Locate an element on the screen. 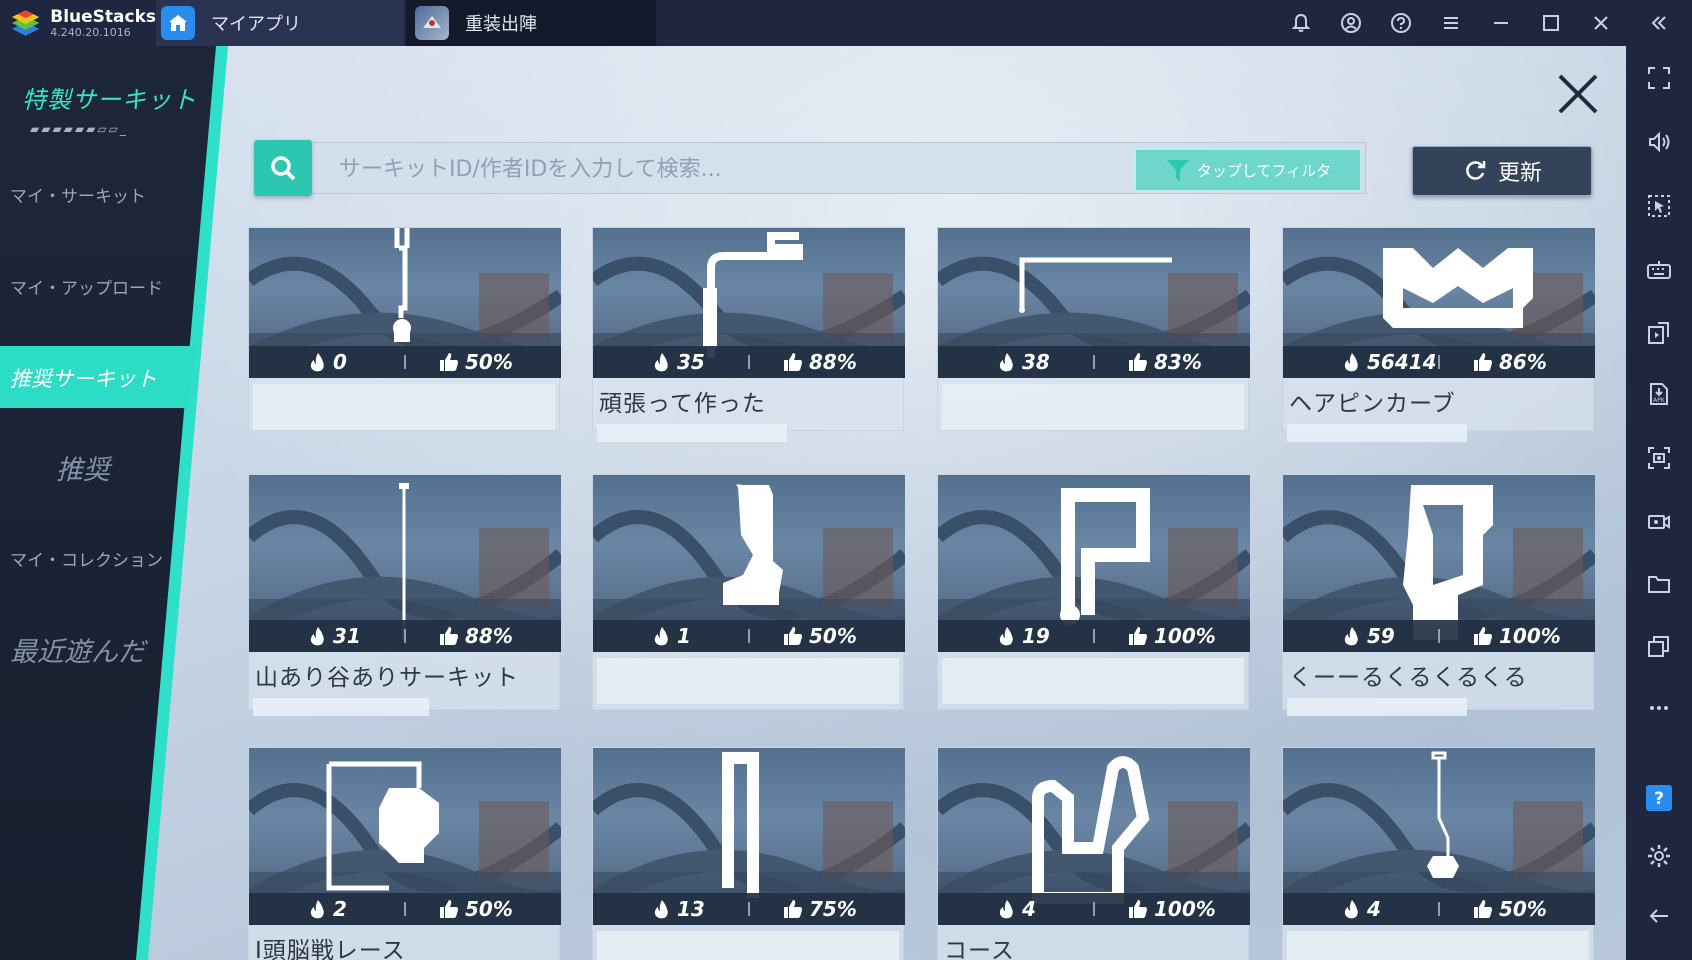 The height and width of the screenshot is (960, 1692). volume-icon is located at coordinates (1659, 142).